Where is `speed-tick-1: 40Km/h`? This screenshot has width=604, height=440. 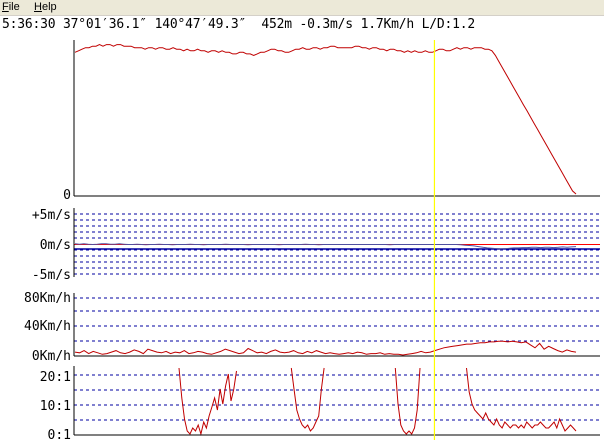 speed-tick-1: 40Km/h is located at coordinates (47, 326).